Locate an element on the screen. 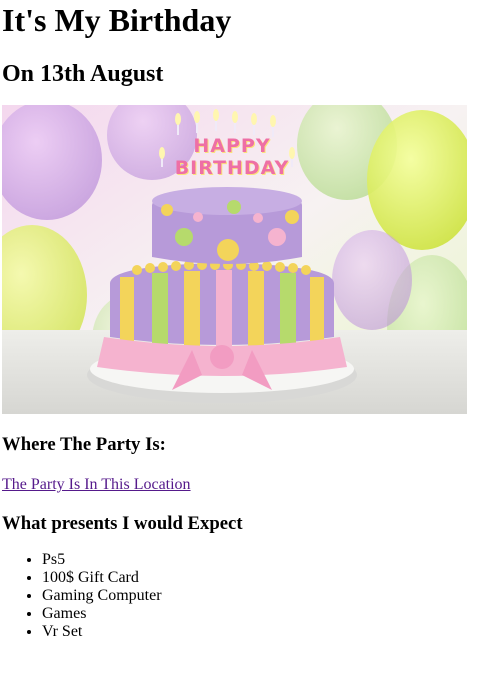 The image size is (504, 685). list-item: Games is located at coordinates (102, 614).